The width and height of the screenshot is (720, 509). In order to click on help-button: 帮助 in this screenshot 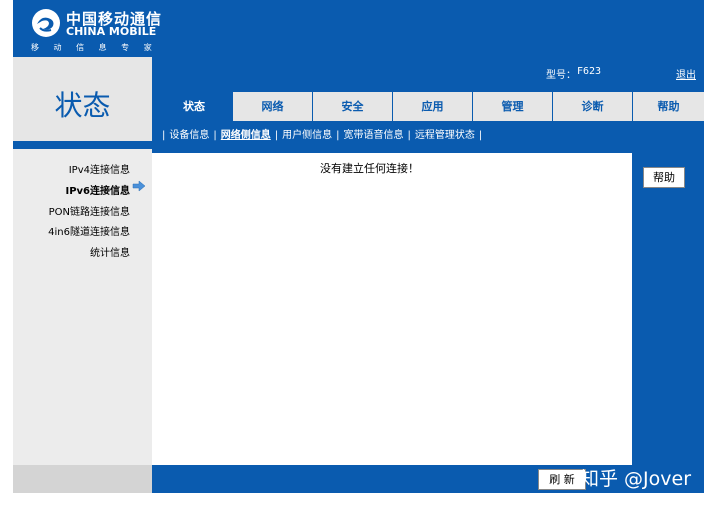, I will do `click(664, 177)`.